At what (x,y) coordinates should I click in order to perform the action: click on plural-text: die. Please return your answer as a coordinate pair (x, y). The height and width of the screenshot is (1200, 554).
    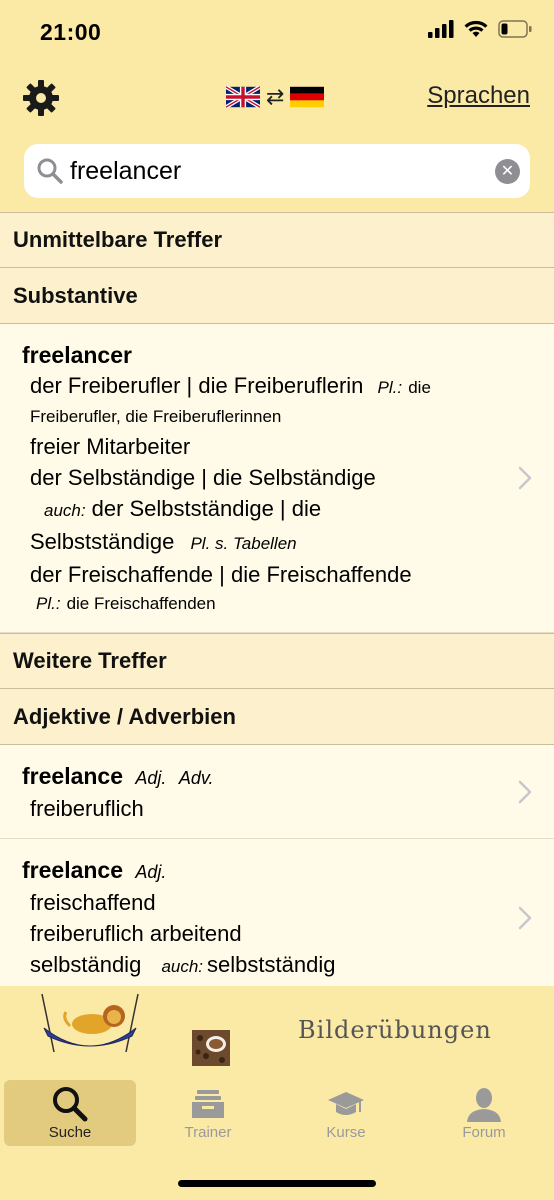
    Looking at the image, I should click on (419, 387).